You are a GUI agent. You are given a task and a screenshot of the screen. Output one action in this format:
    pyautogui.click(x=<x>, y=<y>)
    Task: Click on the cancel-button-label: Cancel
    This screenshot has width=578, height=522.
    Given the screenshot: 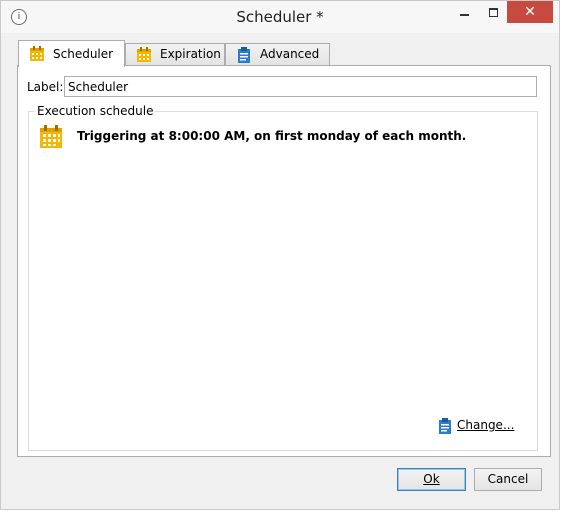 What is the action you would take?
    pyautogui.click(x=508, y=479)
    